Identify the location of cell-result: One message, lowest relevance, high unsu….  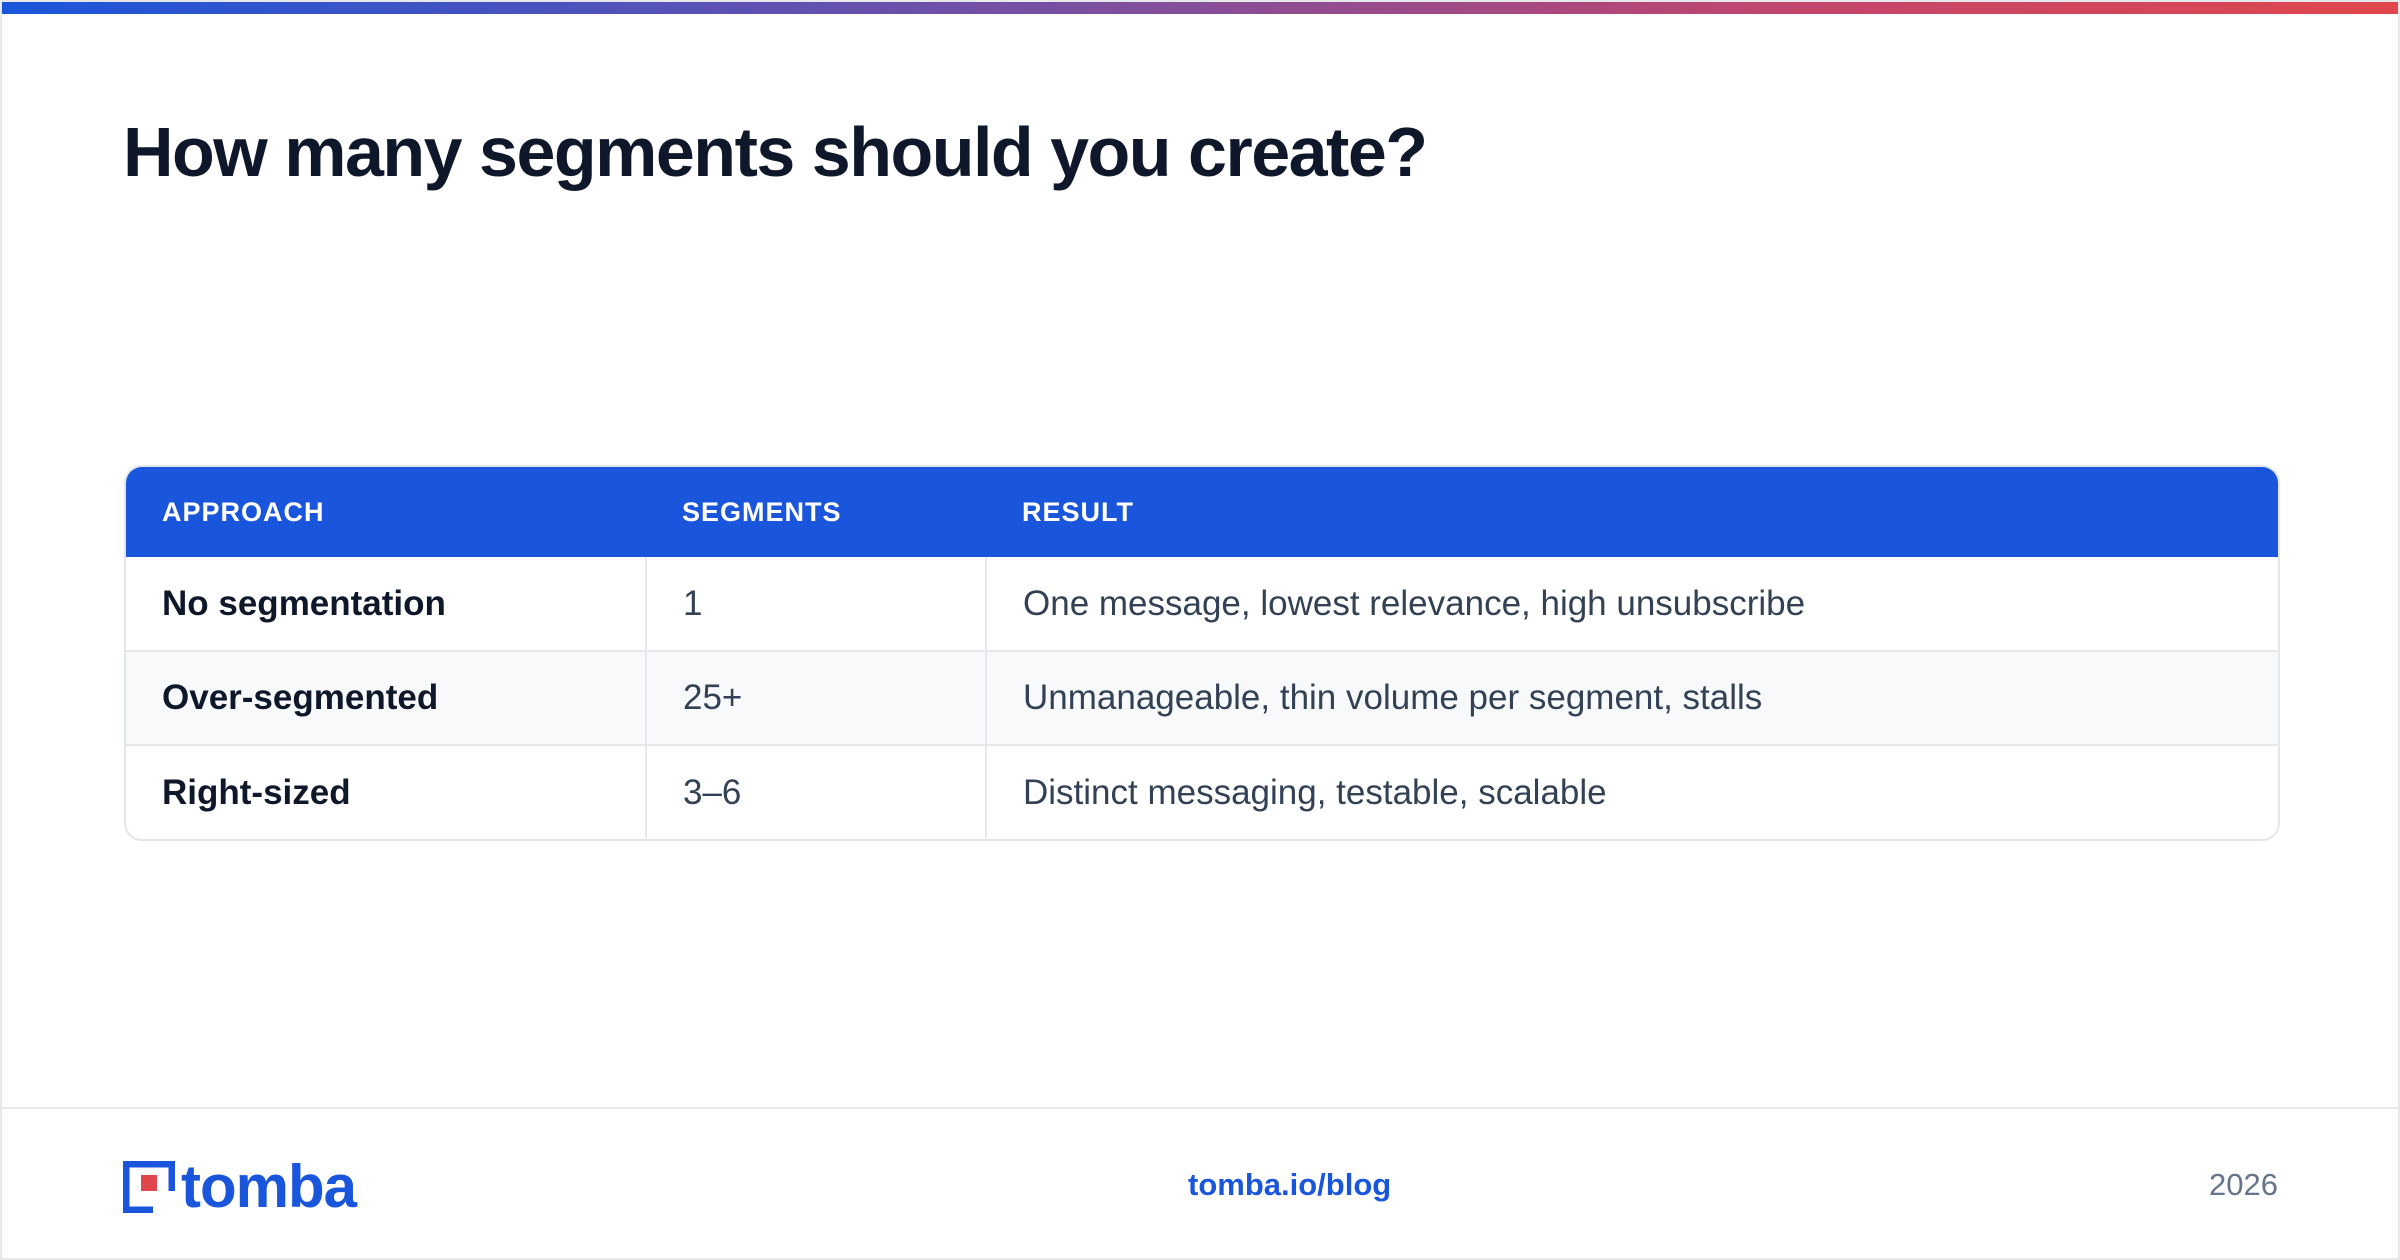
(1631, 604).